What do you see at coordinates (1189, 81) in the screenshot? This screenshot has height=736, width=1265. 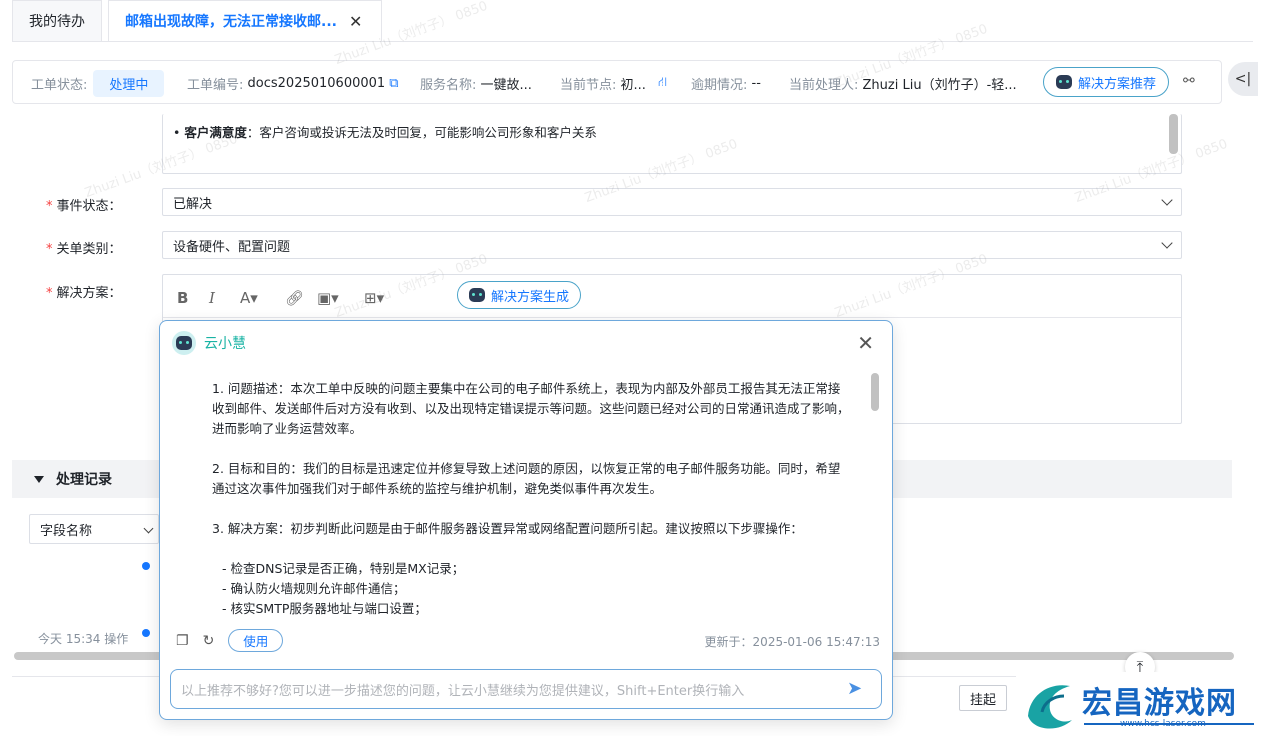 I see `share-icon: ⚯` at bounding box center [1189, 81].